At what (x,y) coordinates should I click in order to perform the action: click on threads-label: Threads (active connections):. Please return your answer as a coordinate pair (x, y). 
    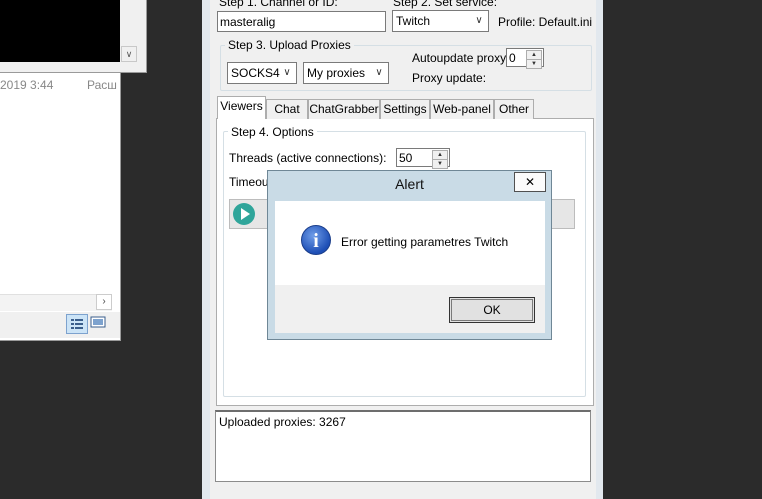
    Looking at the image, I should click on (308, 158).